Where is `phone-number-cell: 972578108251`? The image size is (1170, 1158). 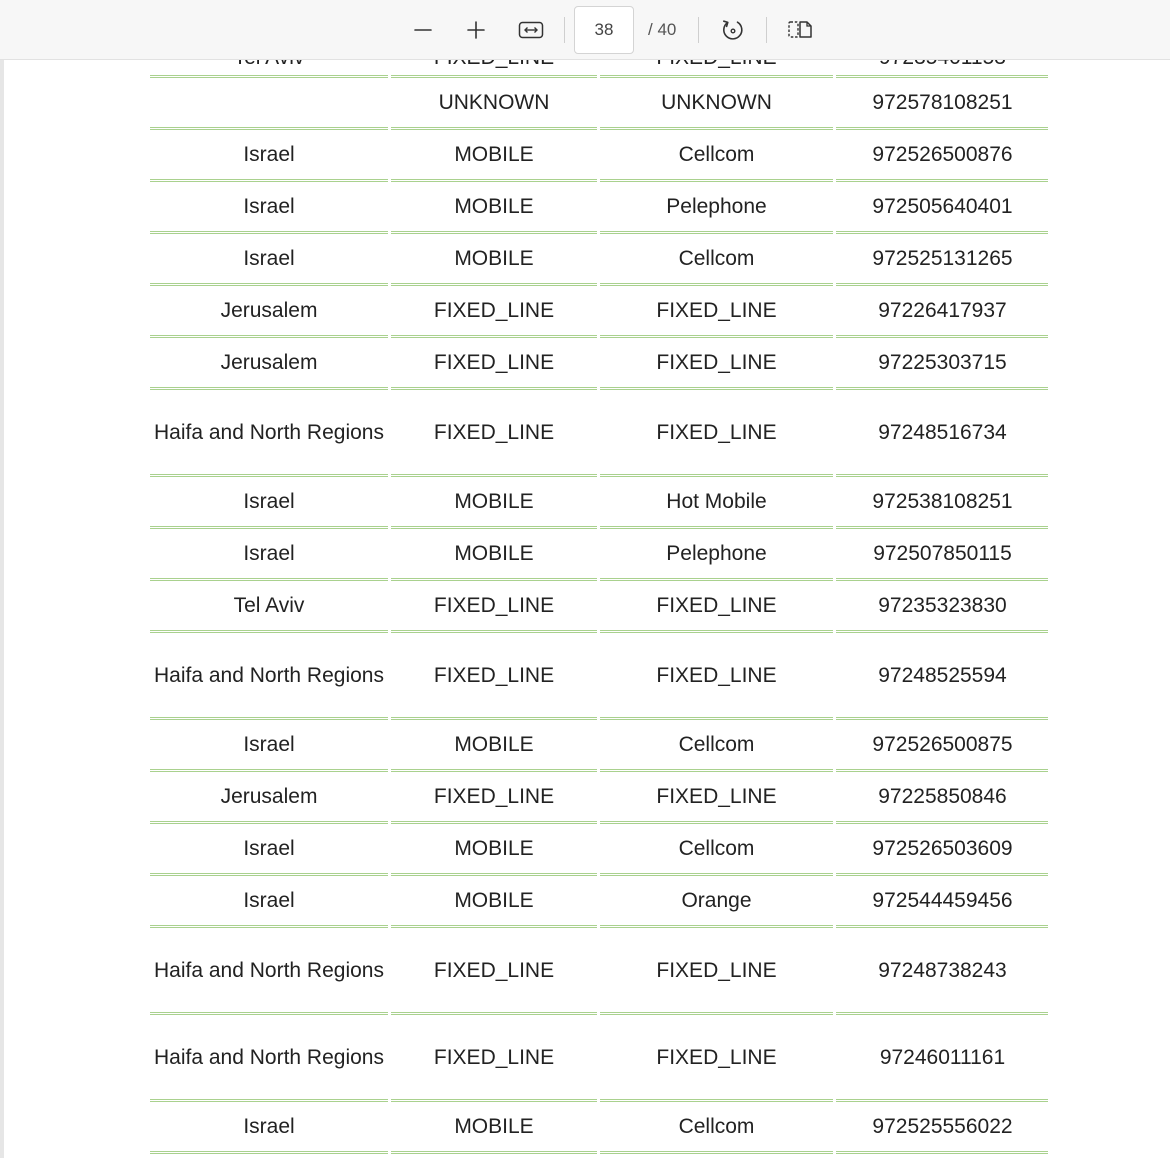
phone-number-cell: 972578108251 is located at coordinates (942, 104).